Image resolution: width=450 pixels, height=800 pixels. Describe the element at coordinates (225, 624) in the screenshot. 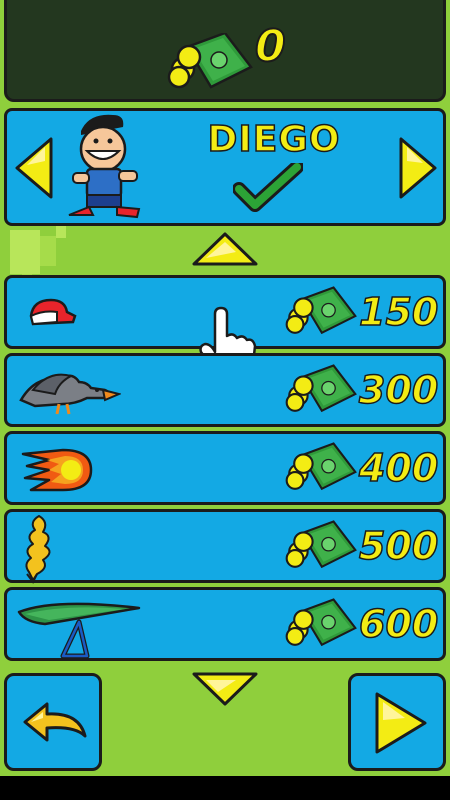

I see `shop-item-row: 600` at that location.